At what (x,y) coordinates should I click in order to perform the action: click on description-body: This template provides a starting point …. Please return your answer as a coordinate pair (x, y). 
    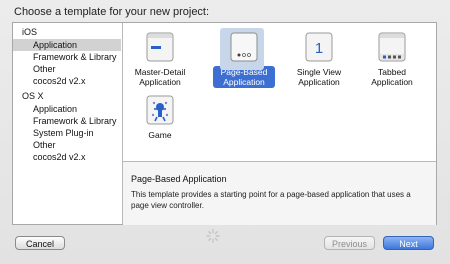
    Looking at the image, I should click on (271, 200).